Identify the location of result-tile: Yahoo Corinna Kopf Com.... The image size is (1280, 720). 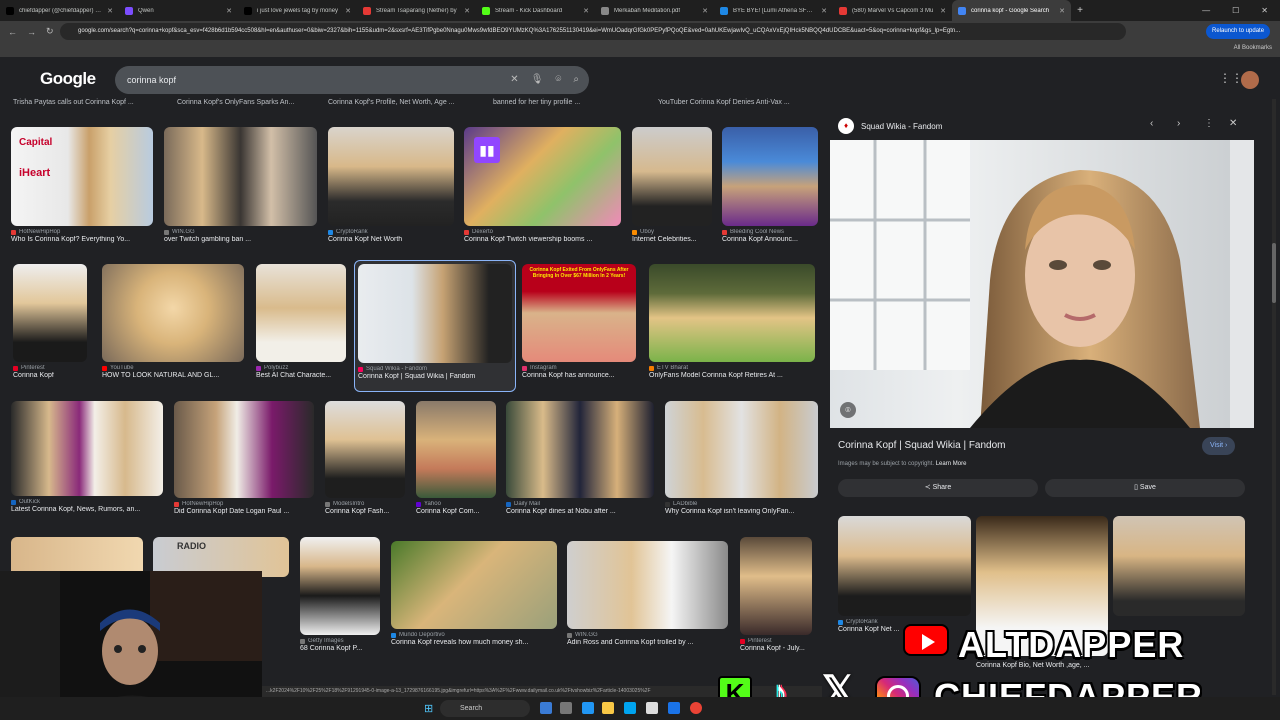
(456, 458).